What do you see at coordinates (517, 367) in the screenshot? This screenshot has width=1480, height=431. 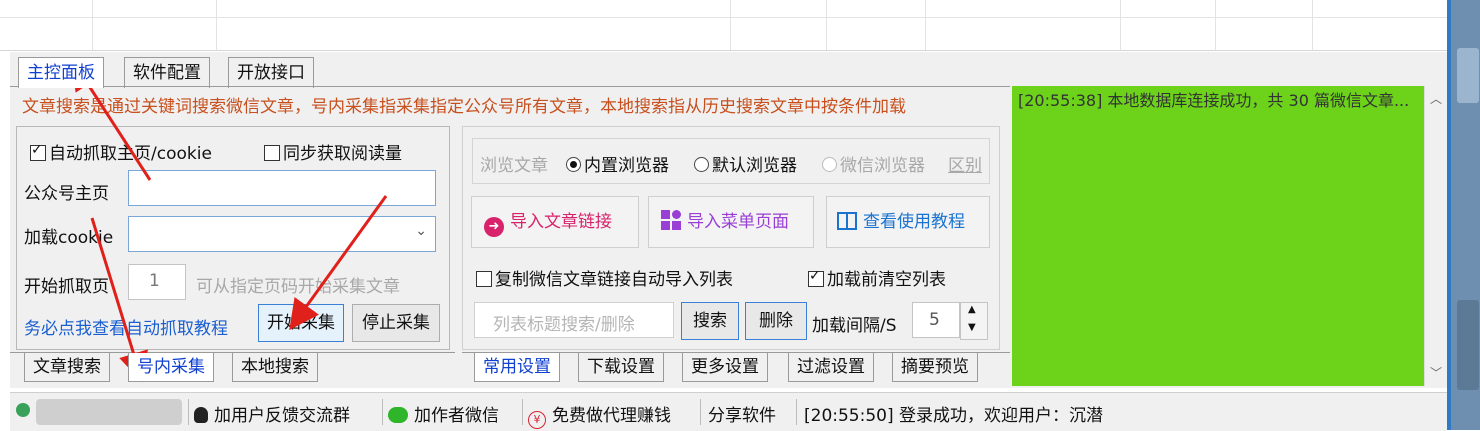 I see `tab-common-settings: 常用设置` at bounding box center [517, 367].